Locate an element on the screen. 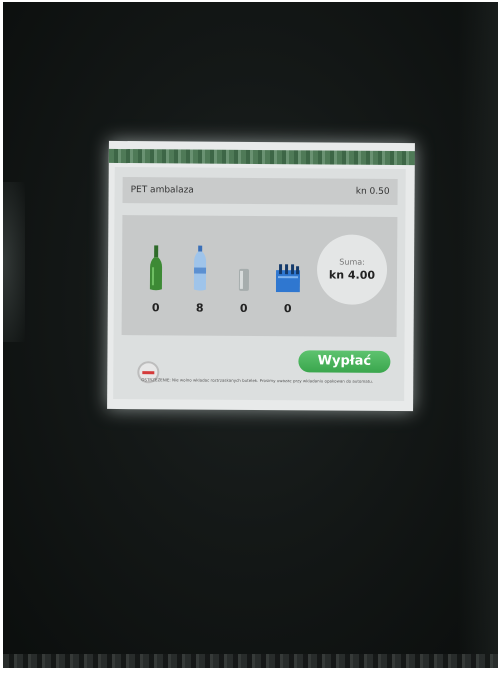 Image resolution: width=501 pixels, height=673 pixels. item-plastic-bottle: 8 is located at coordinates (200, 280).